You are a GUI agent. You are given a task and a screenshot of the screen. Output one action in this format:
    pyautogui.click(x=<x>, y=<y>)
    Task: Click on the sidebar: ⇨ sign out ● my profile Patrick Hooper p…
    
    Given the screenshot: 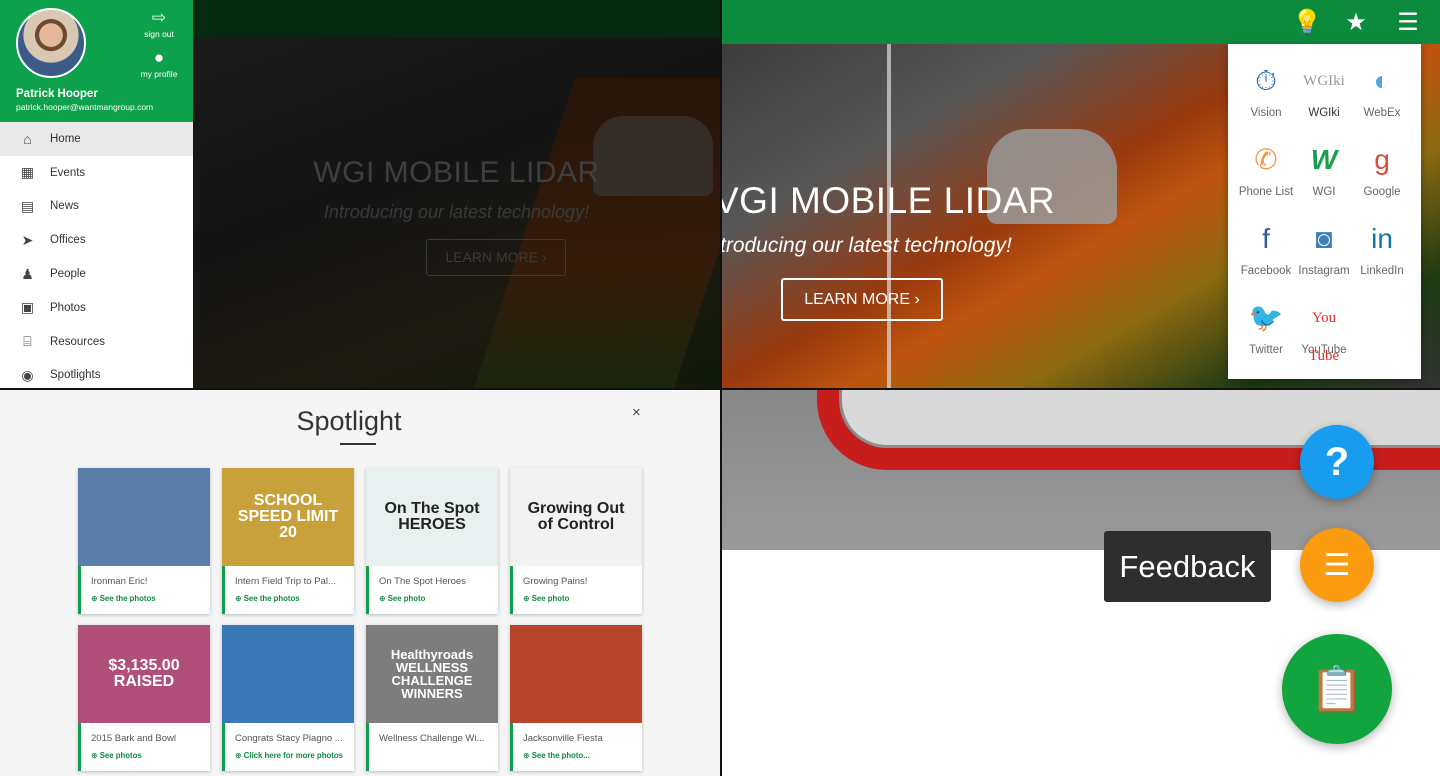 What is the action you would take?
    pyautogui.click(x=96, y=194)
    